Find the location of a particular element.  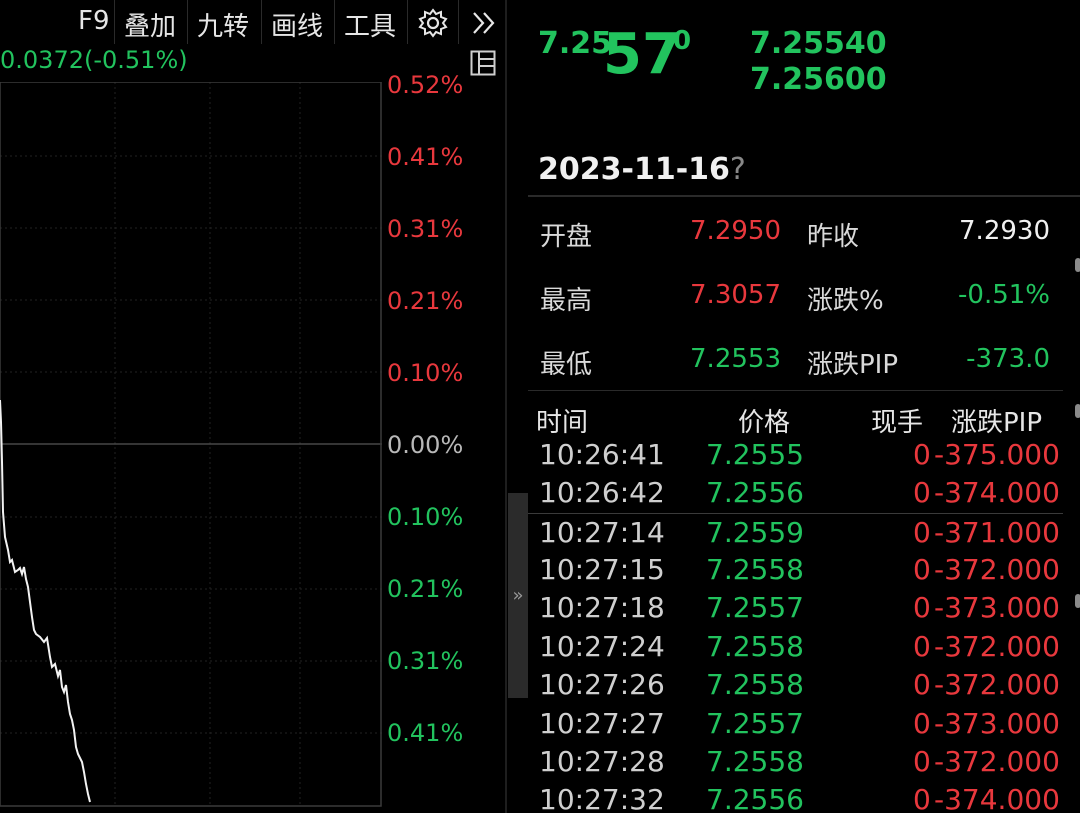

quote-date-text: 2023-11-16 is located at coordinates (634, 169).